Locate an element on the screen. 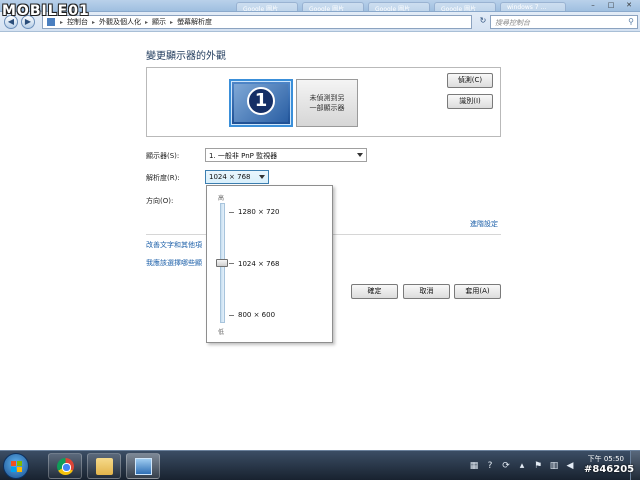 The width and height of the screenshot is (640, 480). breadcrumb: ▸ 控制台 ▸ 外觀及個人化 ▸ 顯示 ▸ 螢幕解析度 is located at coordinates (257, 22).